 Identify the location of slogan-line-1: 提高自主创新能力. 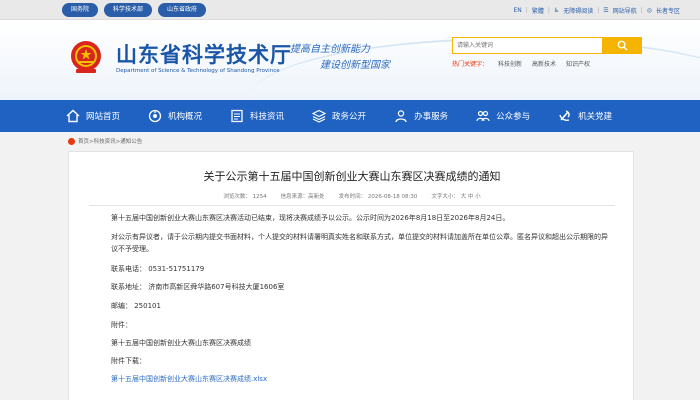
(330, 49).